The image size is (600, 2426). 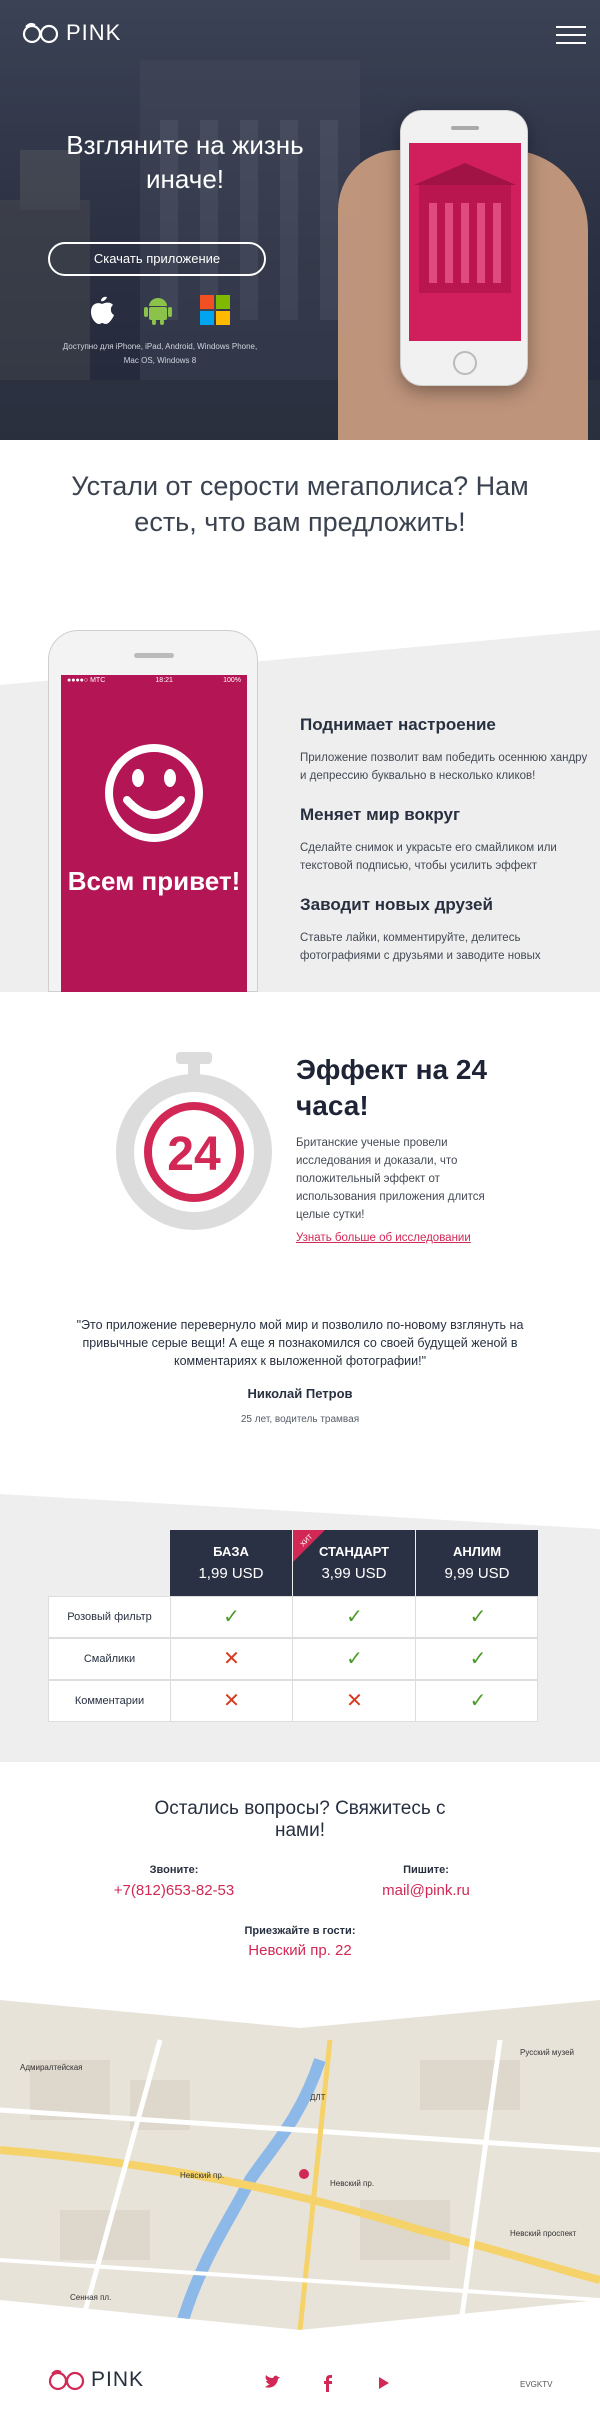 I want to click on map-label: Русский музей, so click(x=547, y=2052).